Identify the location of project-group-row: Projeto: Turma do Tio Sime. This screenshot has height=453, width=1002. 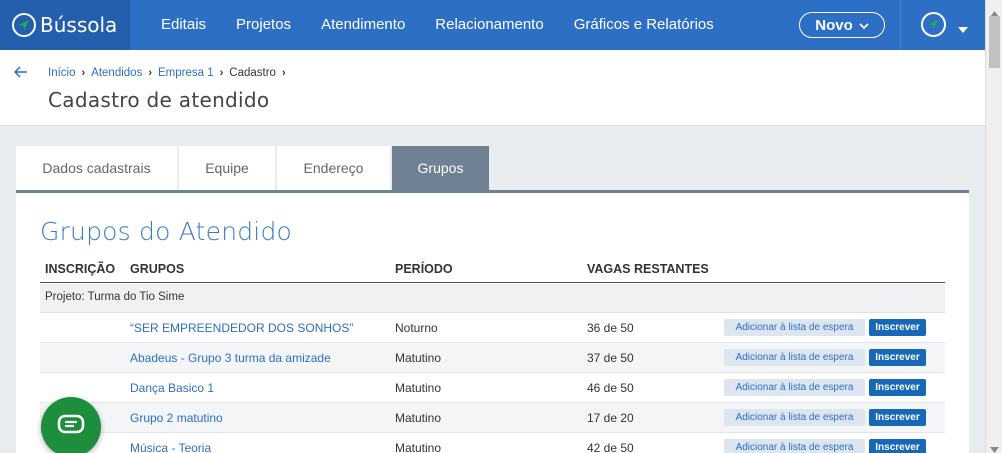
(492, 298).